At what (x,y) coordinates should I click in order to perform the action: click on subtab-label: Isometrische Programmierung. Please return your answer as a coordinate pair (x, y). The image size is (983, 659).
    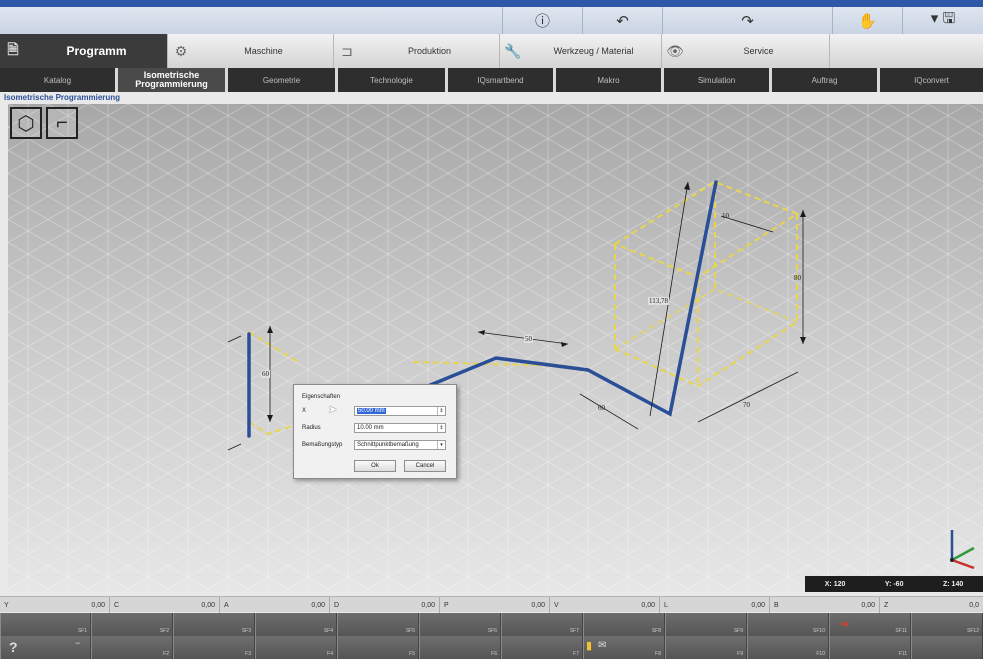
    Looking at the image, I should click on (171, 79).